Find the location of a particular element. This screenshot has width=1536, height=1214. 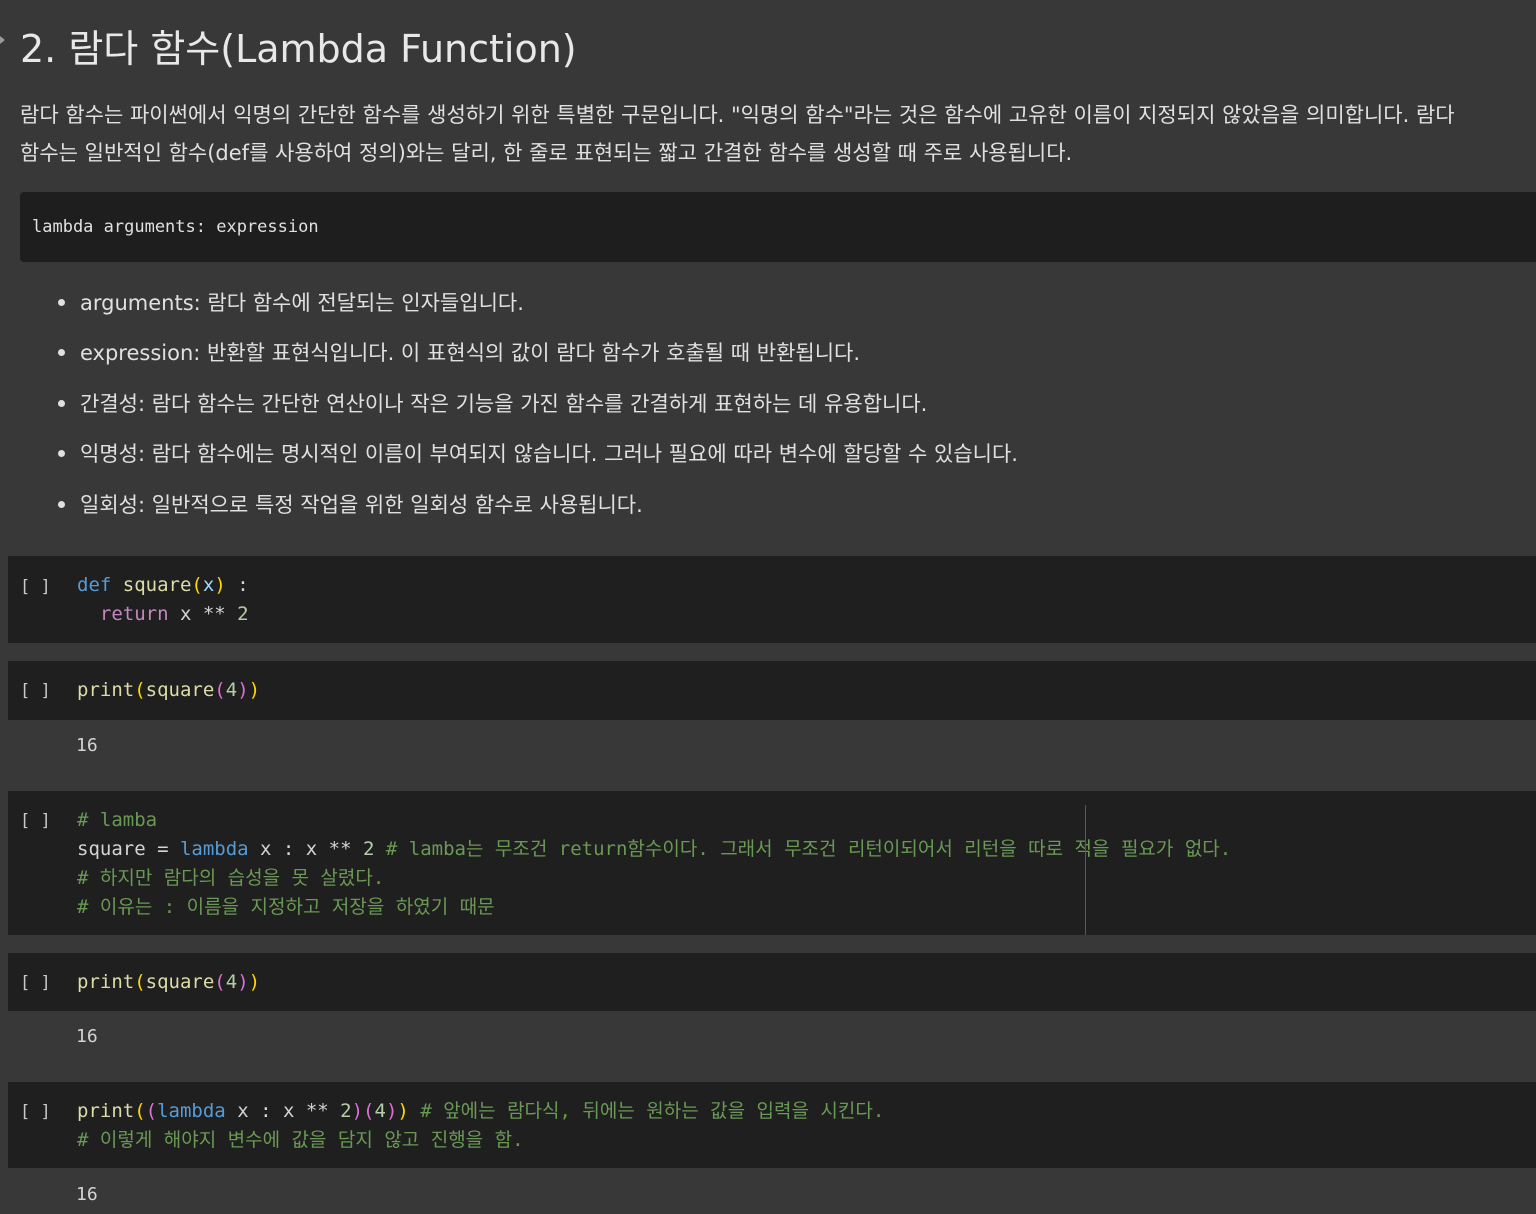

code-line: # 이렇게 해야지 변수에 값을 담지 않고 진행을 함. is located at coordinates (480, 1140).